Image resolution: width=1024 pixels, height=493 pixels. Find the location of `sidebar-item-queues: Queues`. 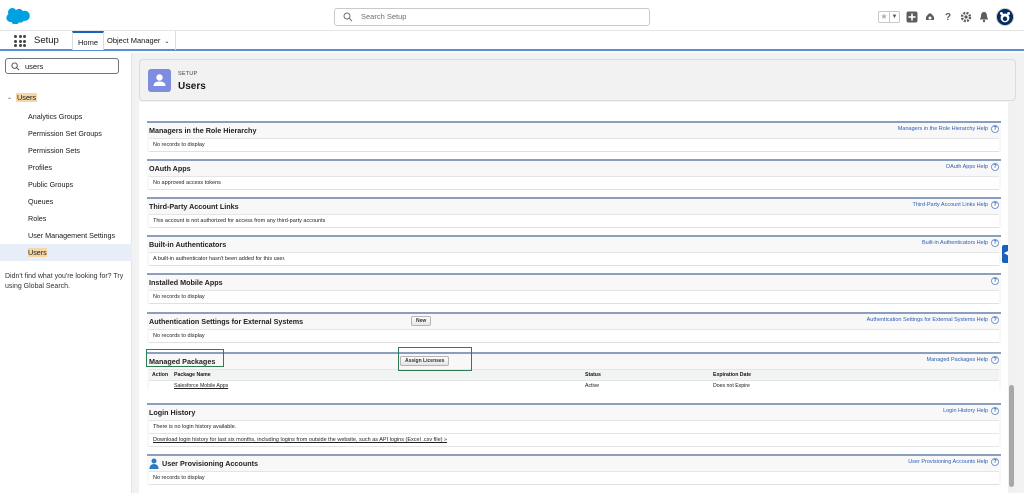

sidebar-item-queues: Queues is located at coordinates (66, 201).